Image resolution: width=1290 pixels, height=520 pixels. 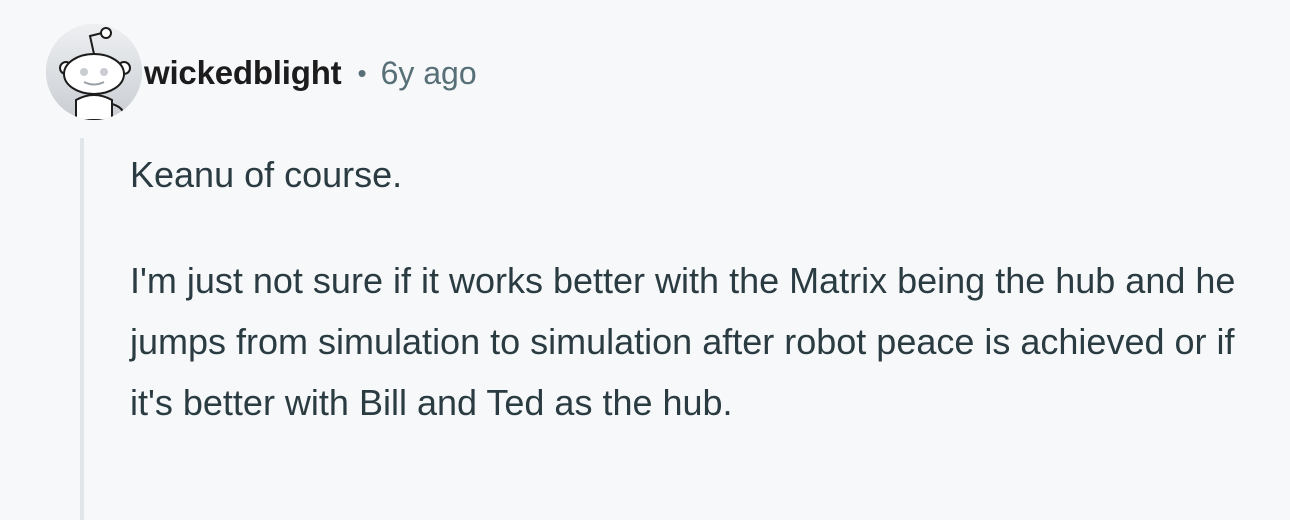 I want to click on comment-timestamp: 6y ago, so click(x=429, y=73).